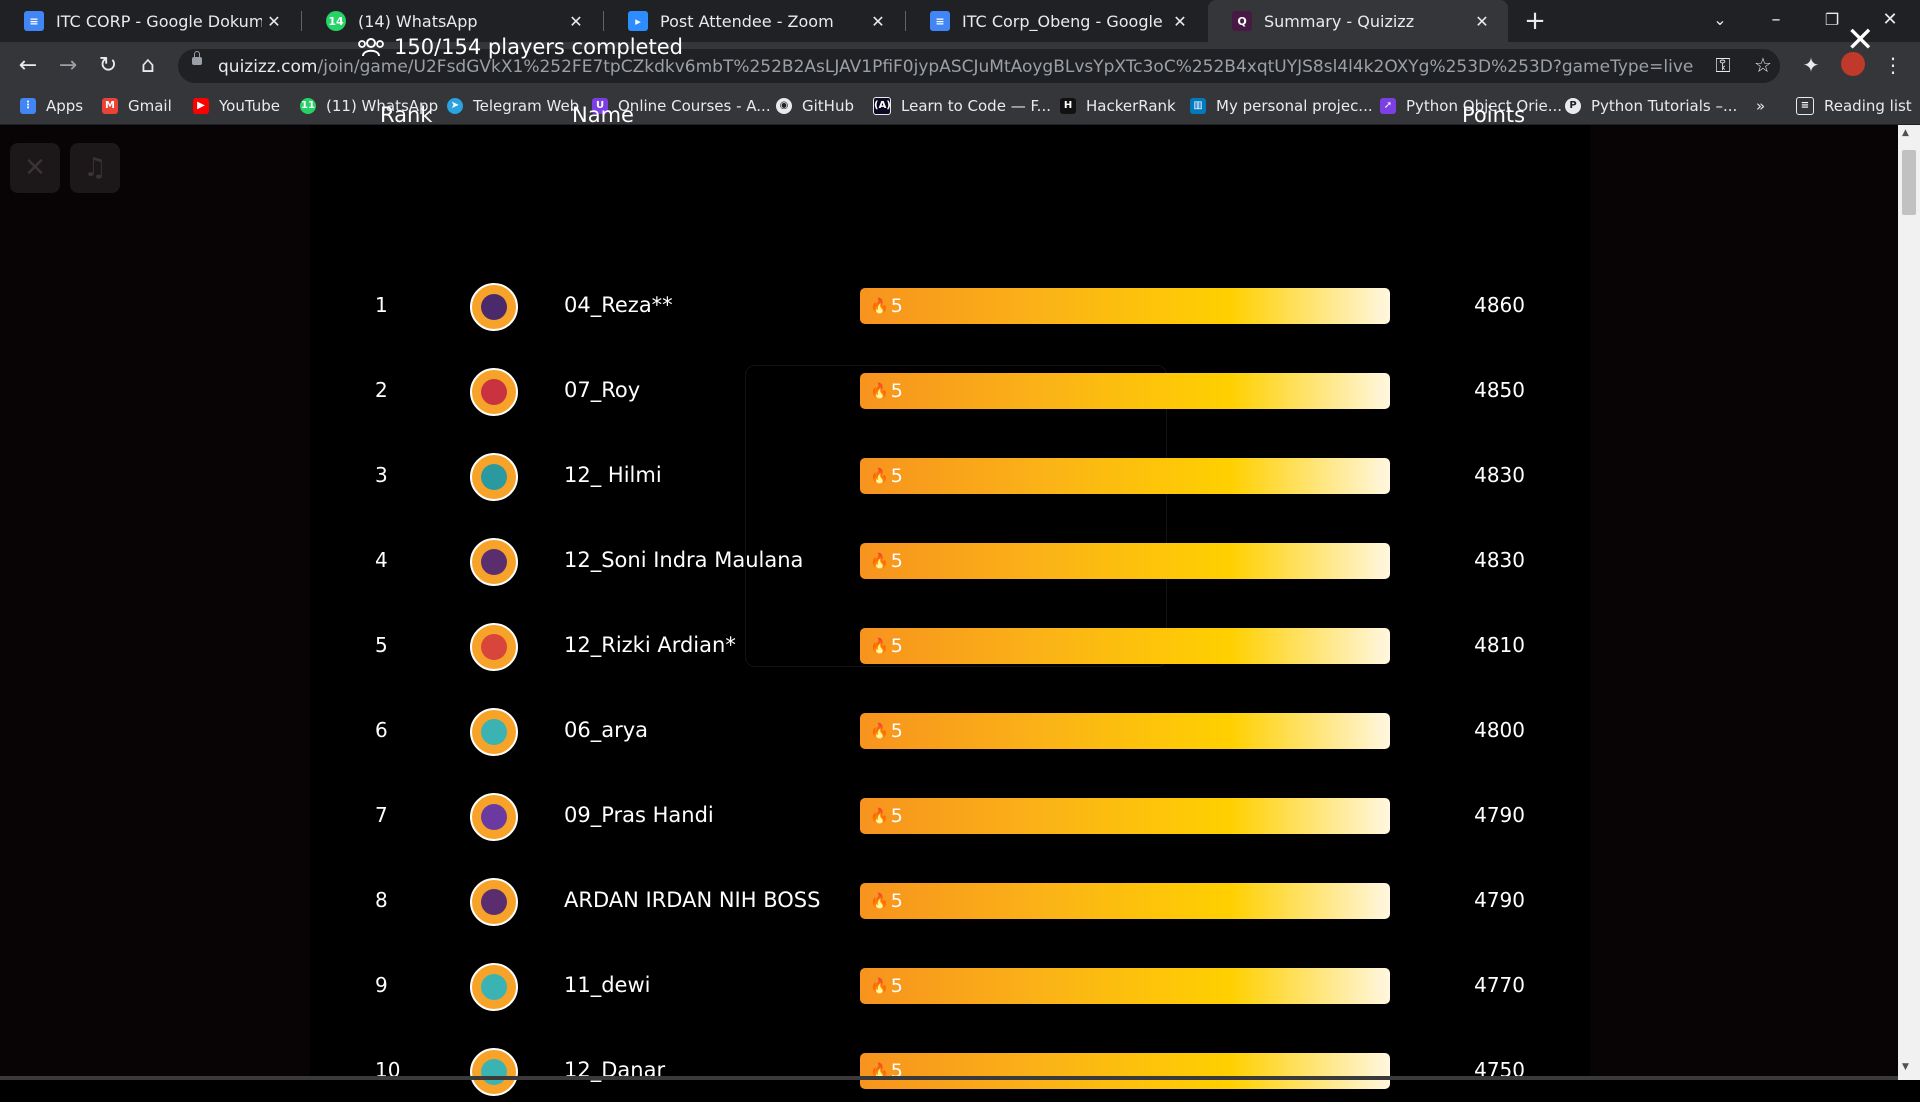 The width and height of the screenshot is (1920, 1102). Describe the element at coordinates (236, 106) in the screenshot. I see `bookmark-youtube: ▶ YouTube` at that location.